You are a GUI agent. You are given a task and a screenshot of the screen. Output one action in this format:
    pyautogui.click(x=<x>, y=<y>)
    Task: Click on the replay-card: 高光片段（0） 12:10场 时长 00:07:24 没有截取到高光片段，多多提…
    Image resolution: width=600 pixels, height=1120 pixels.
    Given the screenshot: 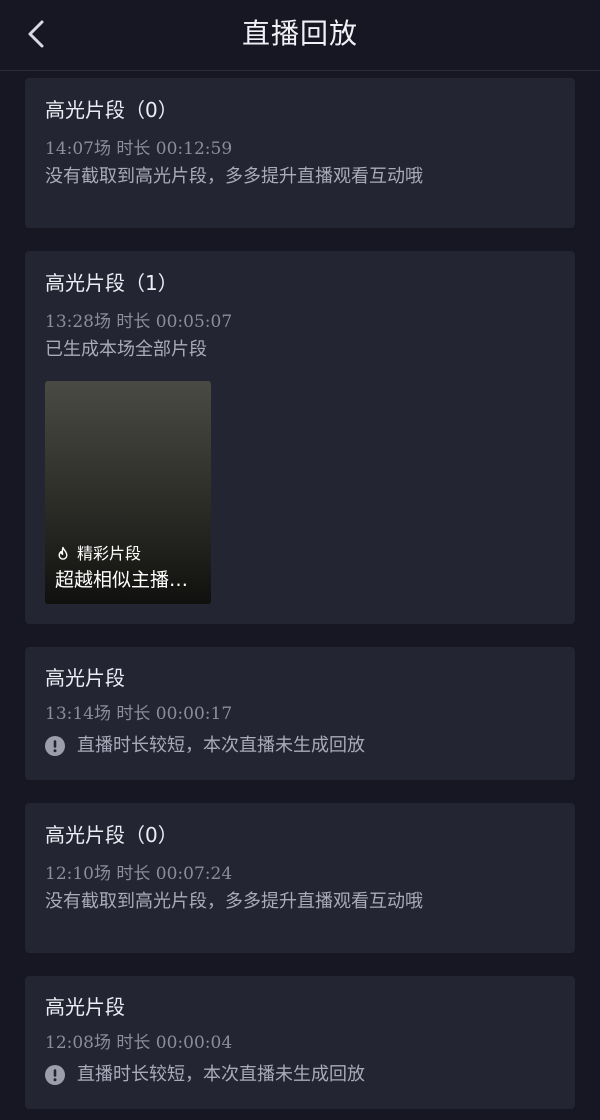 What is the action you would take?
    pyautogui.click(x=300, y=878)
    